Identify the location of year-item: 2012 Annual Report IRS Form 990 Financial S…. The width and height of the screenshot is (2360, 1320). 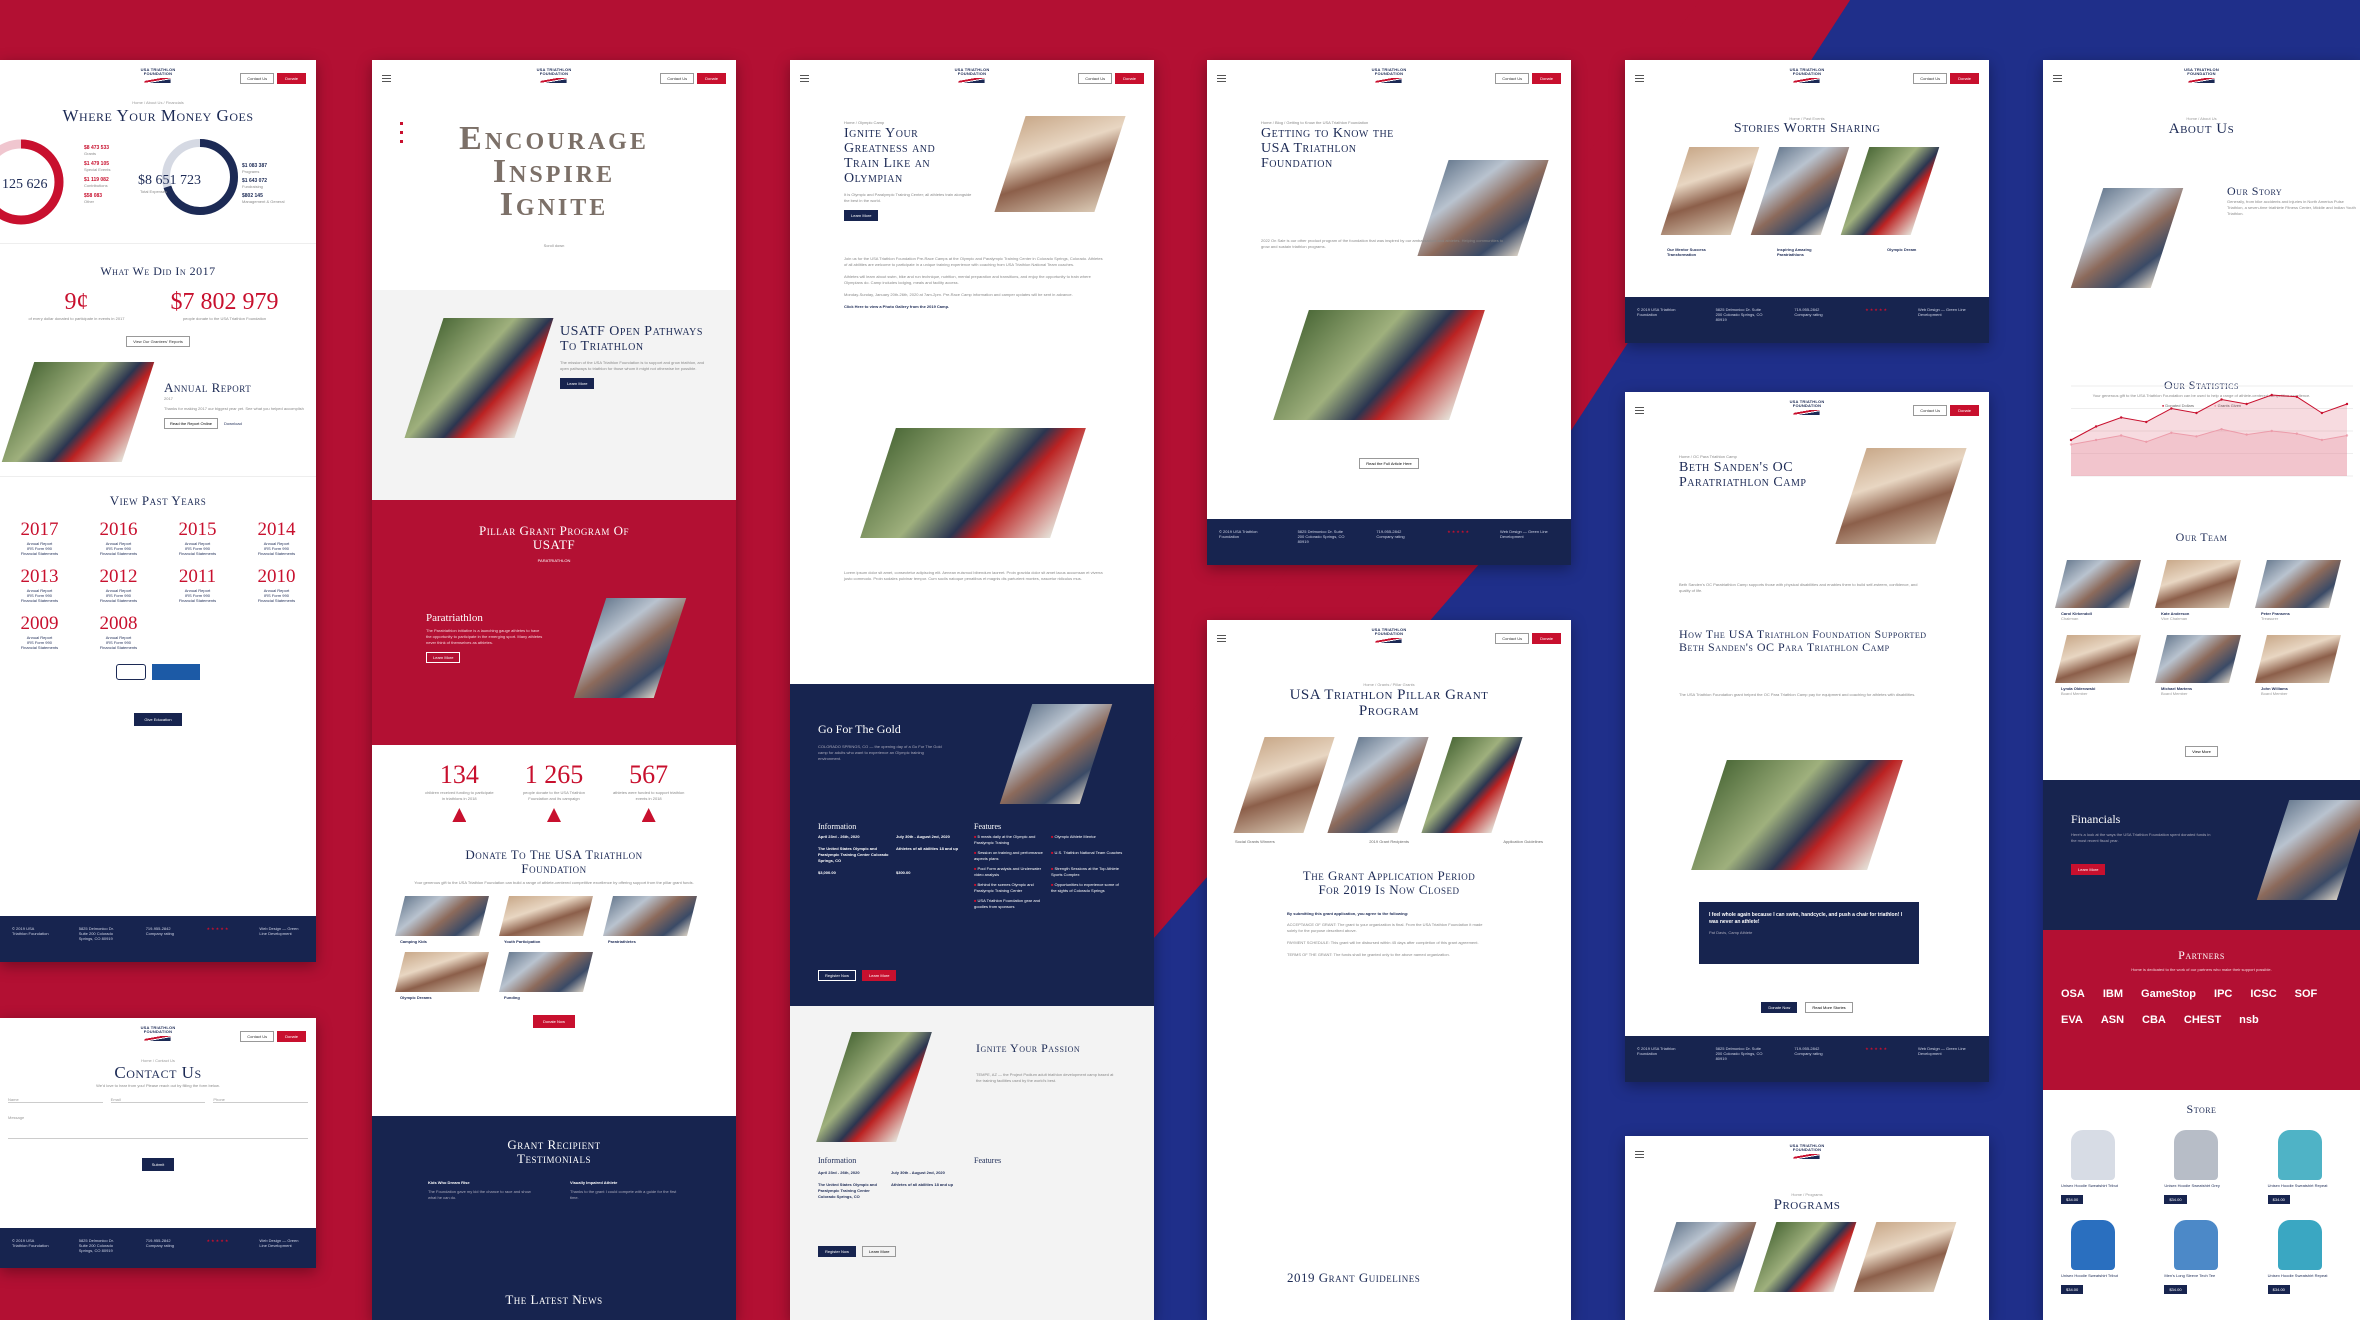
(118, 584).